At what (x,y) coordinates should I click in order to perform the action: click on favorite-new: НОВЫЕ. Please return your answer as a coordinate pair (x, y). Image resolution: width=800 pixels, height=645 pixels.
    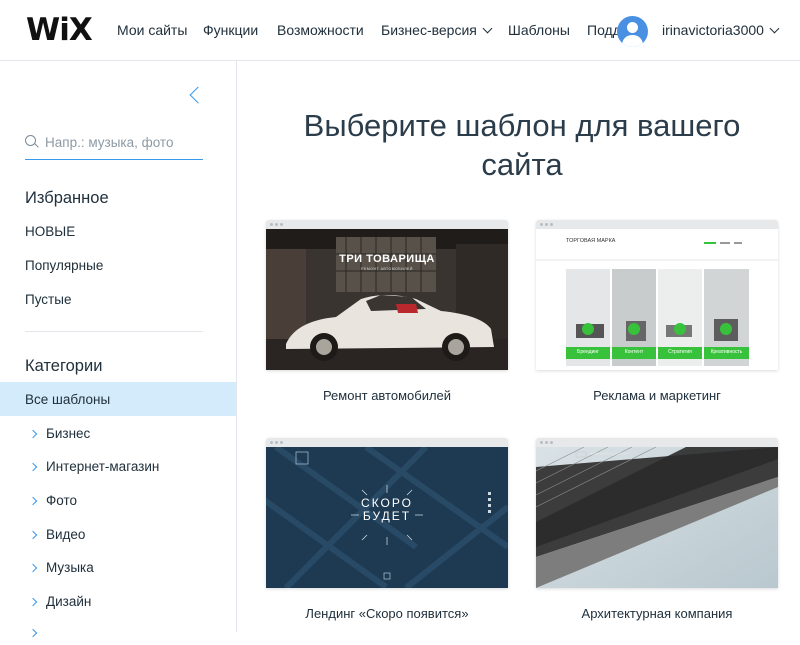
    Looking at the image, I should click on (50, 231).